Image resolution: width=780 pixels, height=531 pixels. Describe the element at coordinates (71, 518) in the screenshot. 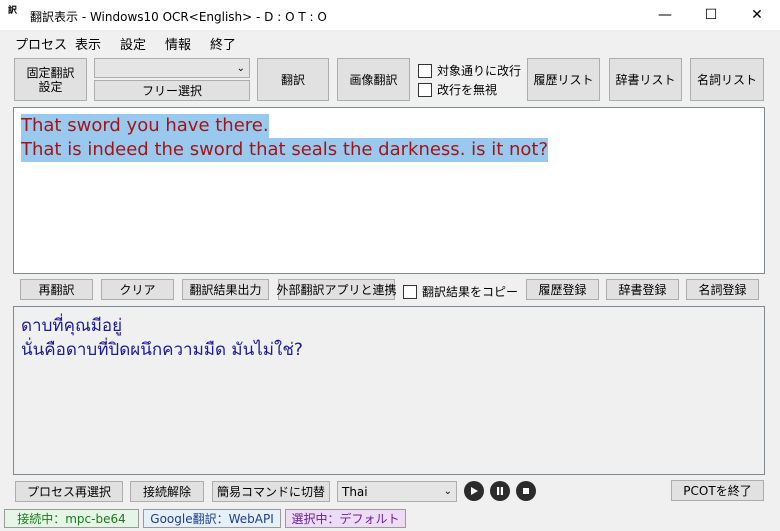

I see `status-connected: 接続中：mpc-be64` at that location.